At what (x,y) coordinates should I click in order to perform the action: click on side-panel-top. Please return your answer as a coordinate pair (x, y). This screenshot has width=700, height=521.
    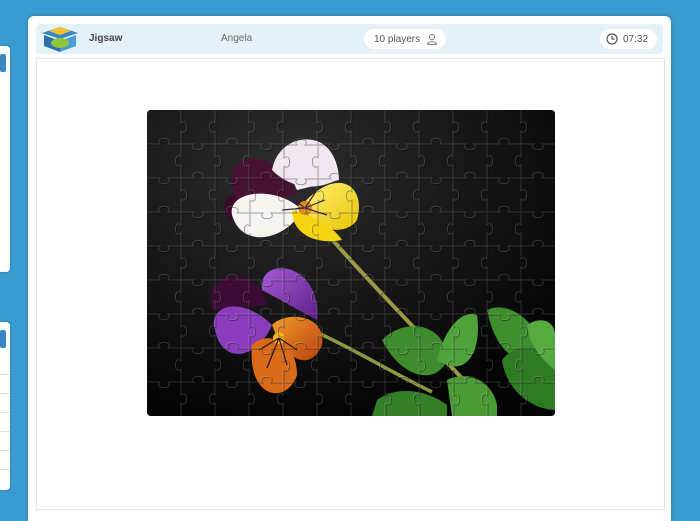
    Looking at the image, I should click on (5, 159).